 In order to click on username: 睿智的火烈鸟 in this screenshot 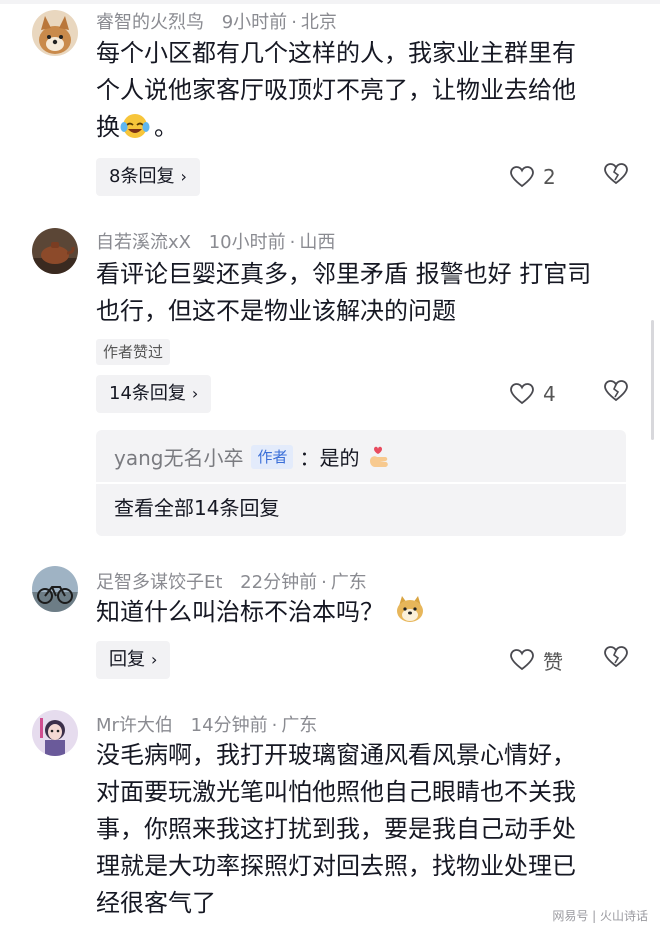, I will do `click(150, 22)`.